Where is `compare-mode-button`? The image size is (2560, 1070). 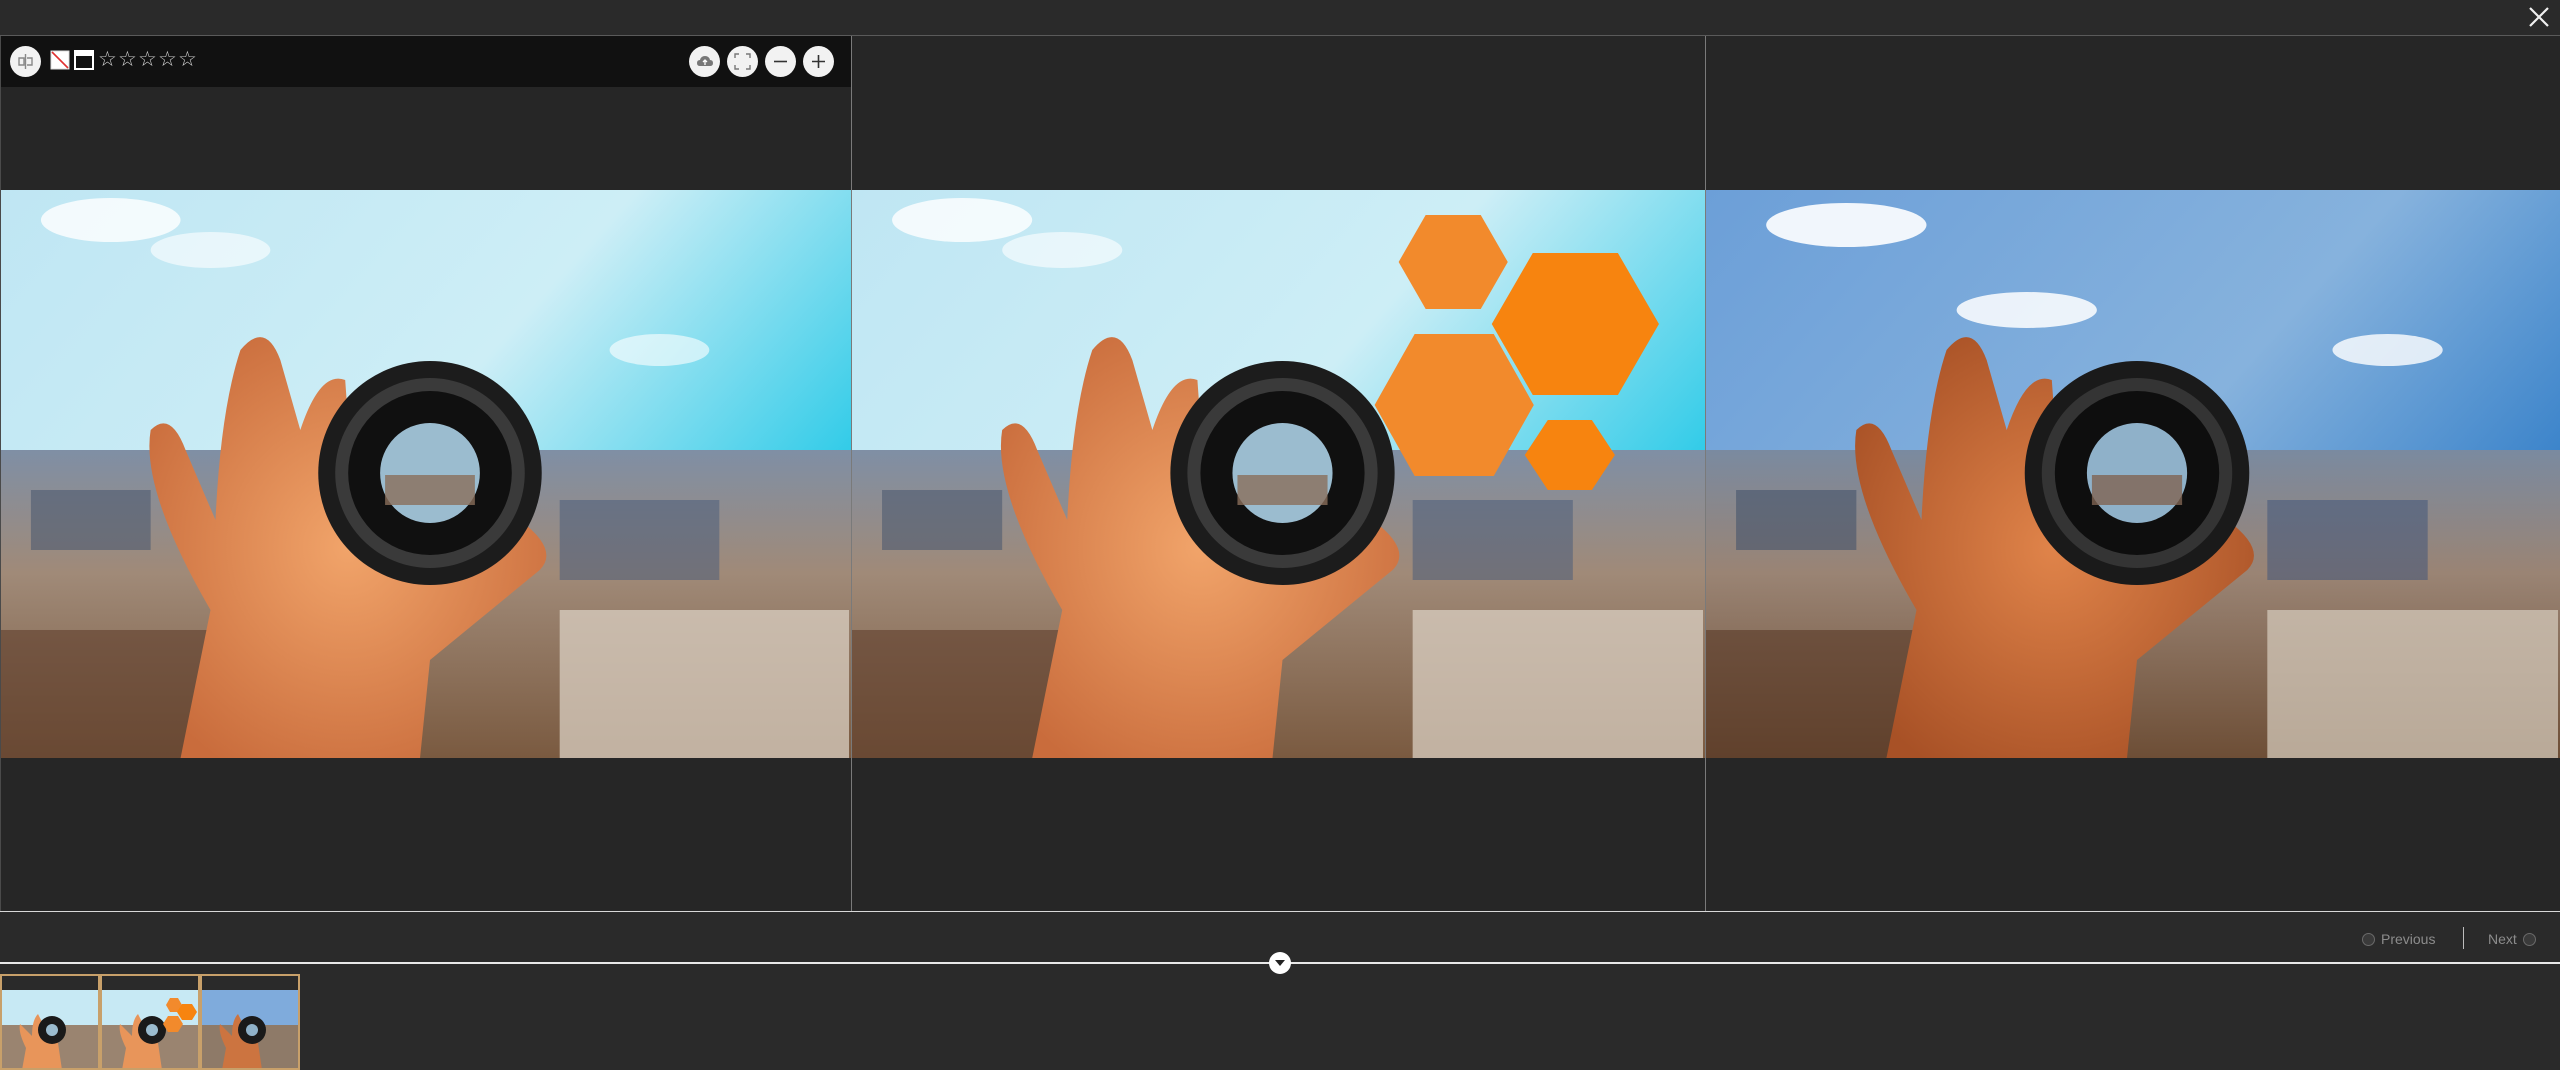 compare-mode-button is located at coordinates (25, 61).